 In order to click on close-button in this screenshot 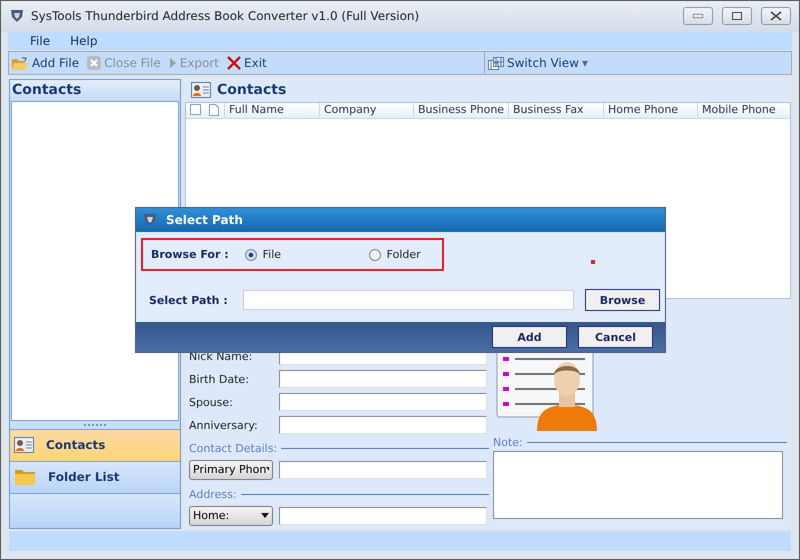, I will do `click(776, 16)`.